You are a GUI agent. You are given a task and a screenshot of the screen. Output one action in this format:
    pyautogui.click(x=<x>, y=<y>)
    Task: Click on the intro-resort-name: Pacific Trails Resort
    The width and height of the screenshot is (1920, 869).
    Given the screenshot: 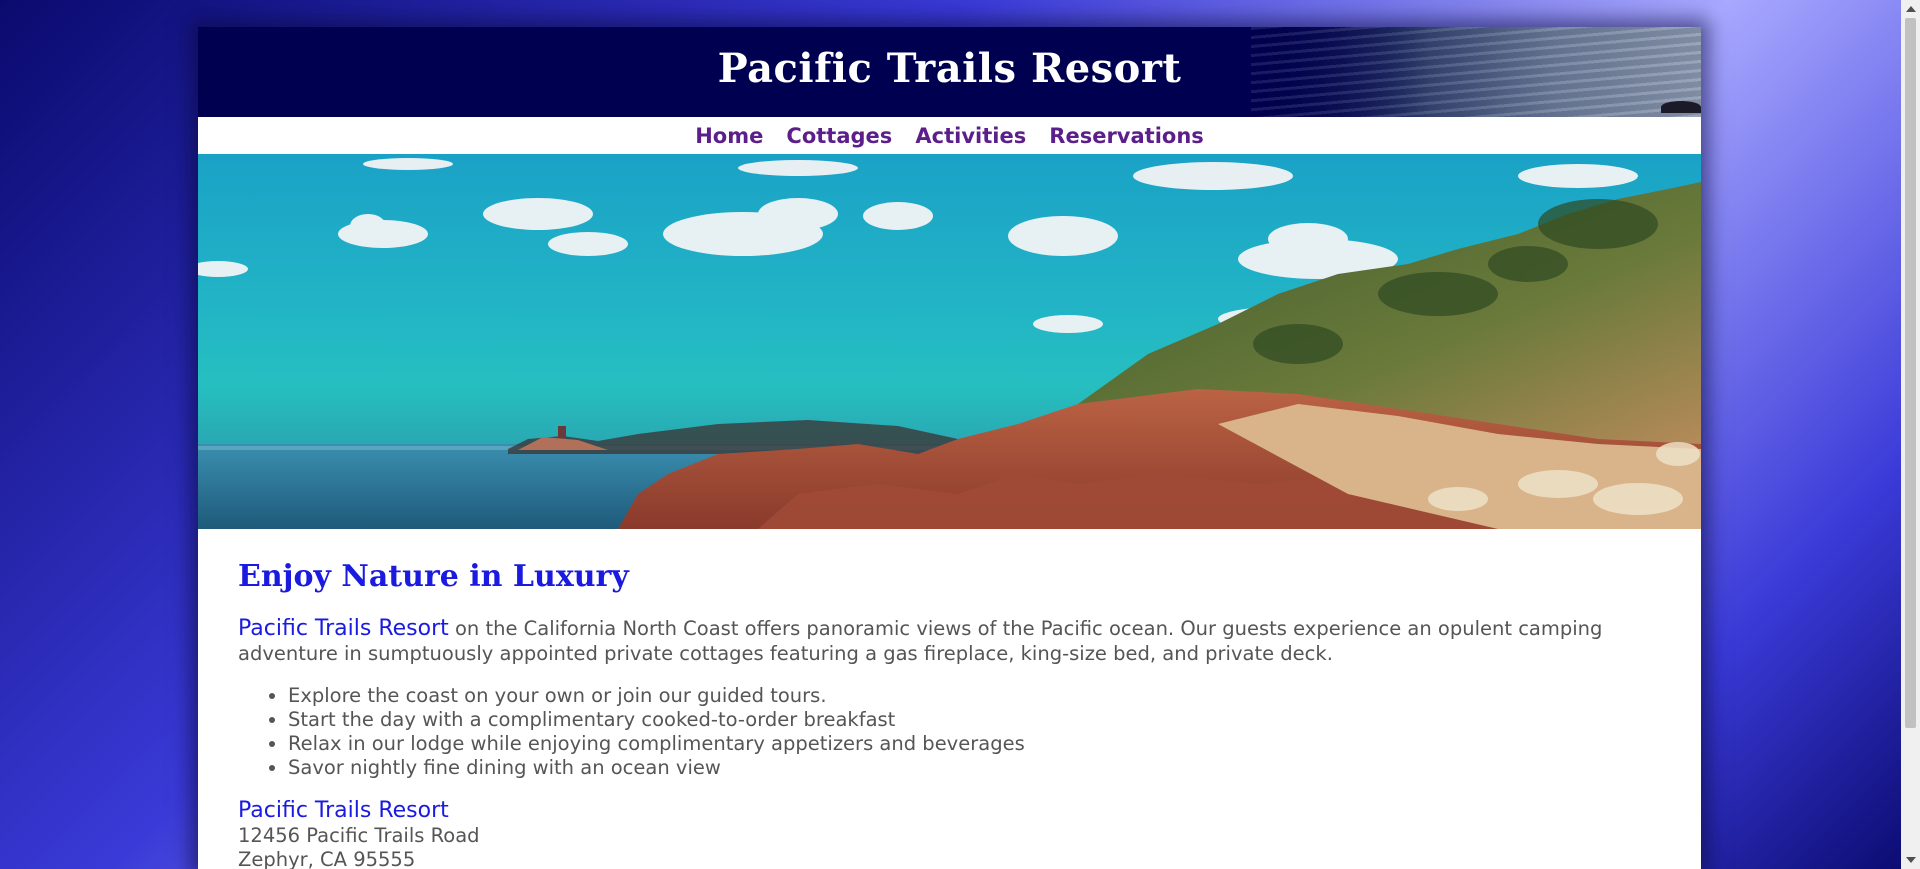 What is the action you would take?
    pyautogui.click(x=343, y=628)
    